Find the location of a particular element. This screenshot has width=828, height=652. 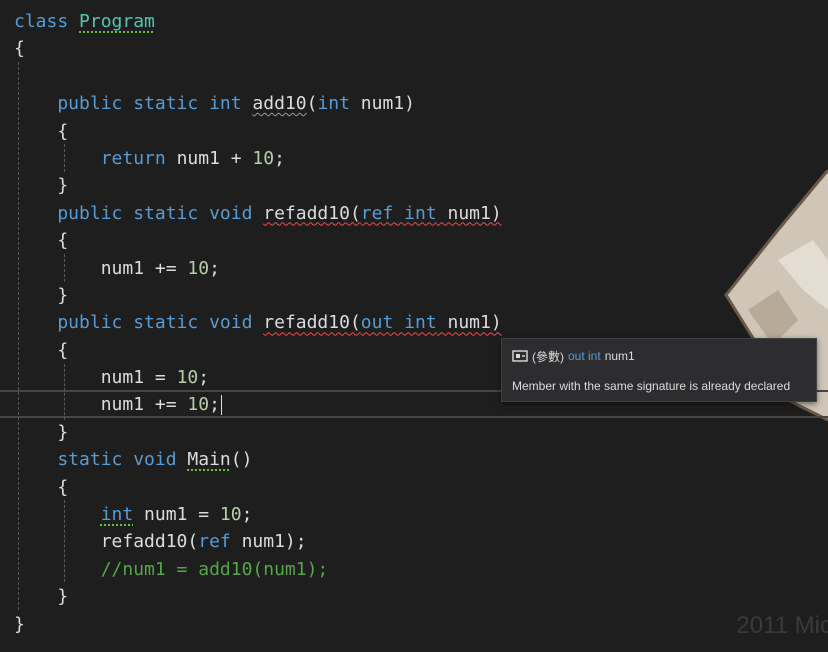

code-token: num1 + is located at coordinates (214, 158).